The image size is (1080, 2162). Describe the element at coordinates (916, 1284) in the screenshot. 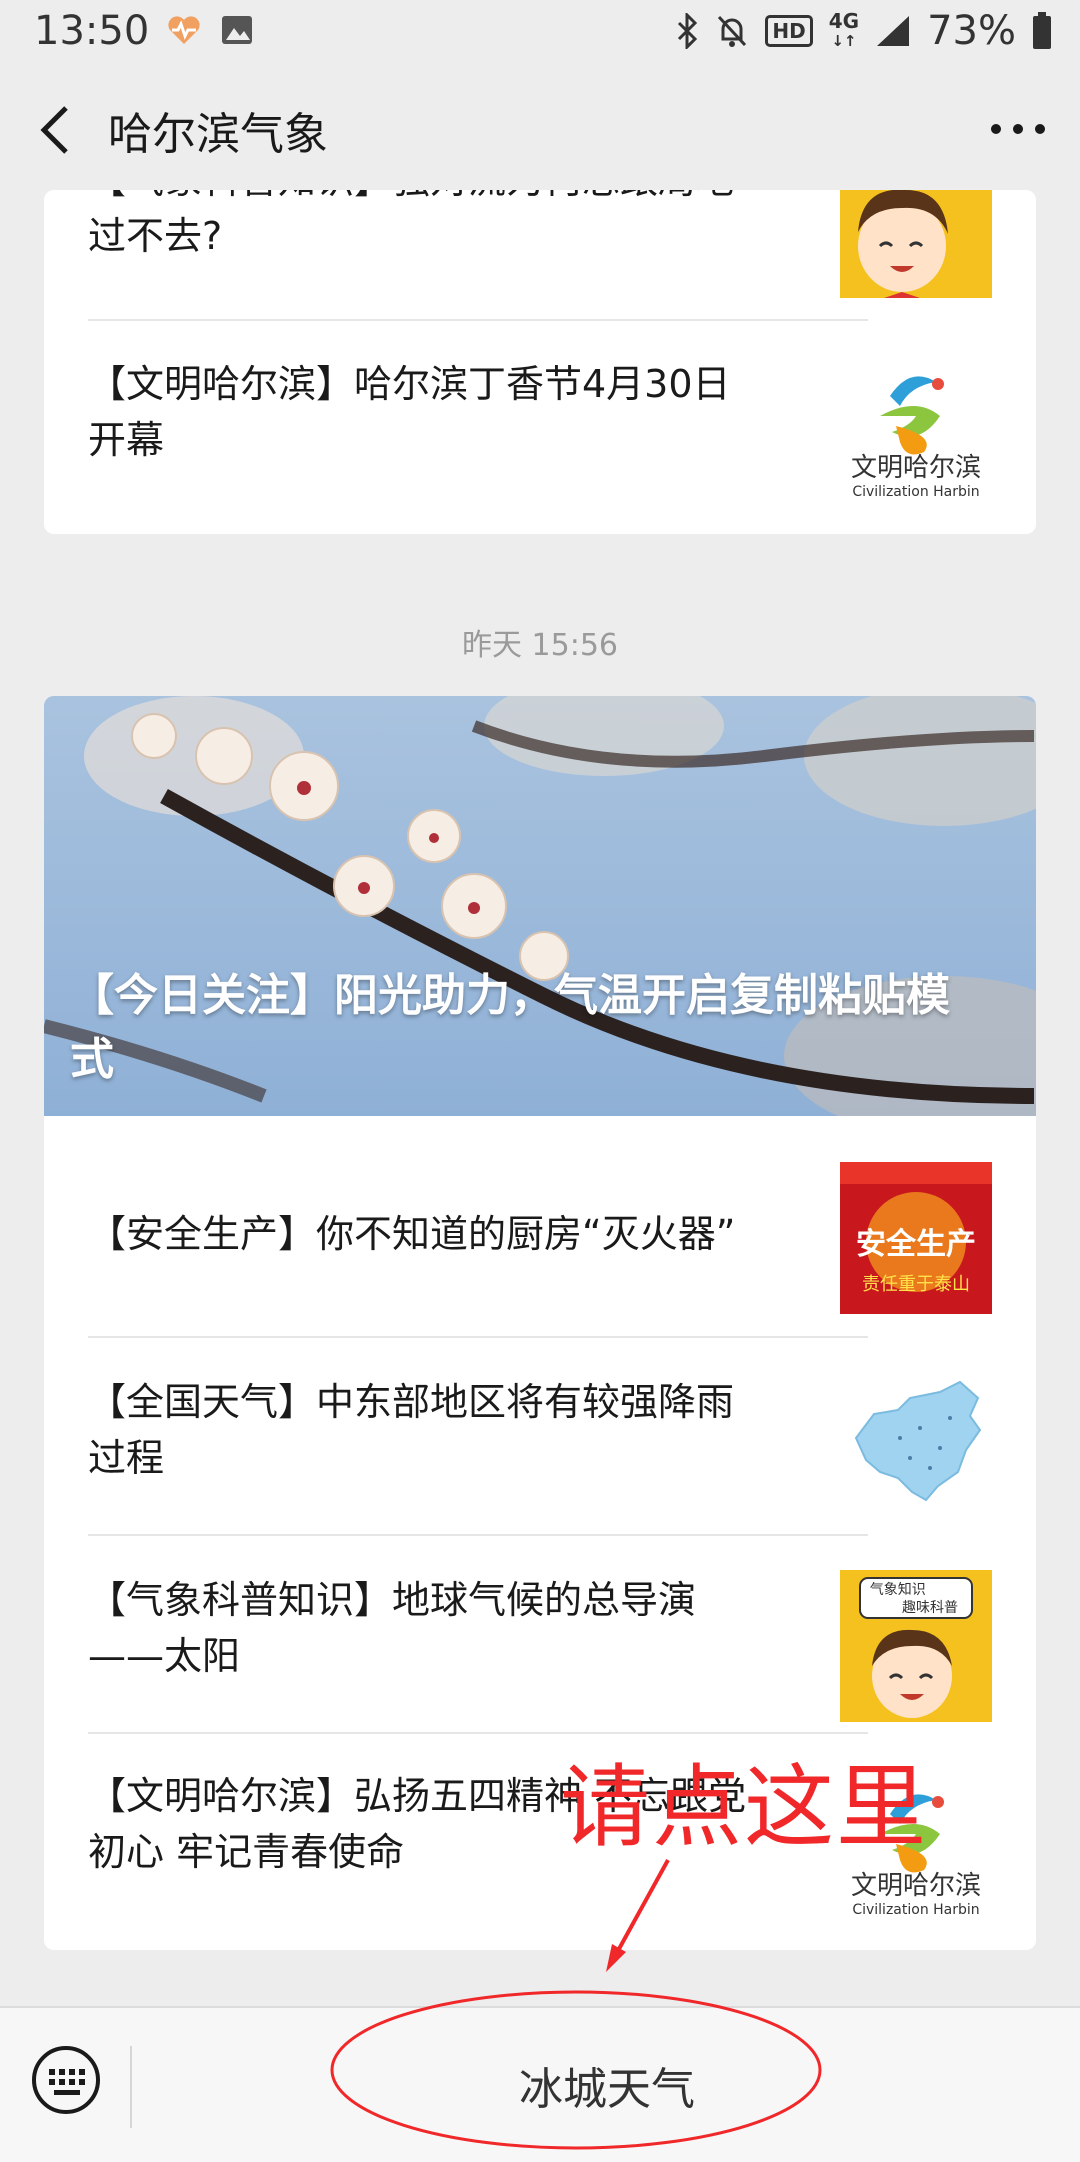

I see `safety-subcaption: 责任重于泰山` at that location.